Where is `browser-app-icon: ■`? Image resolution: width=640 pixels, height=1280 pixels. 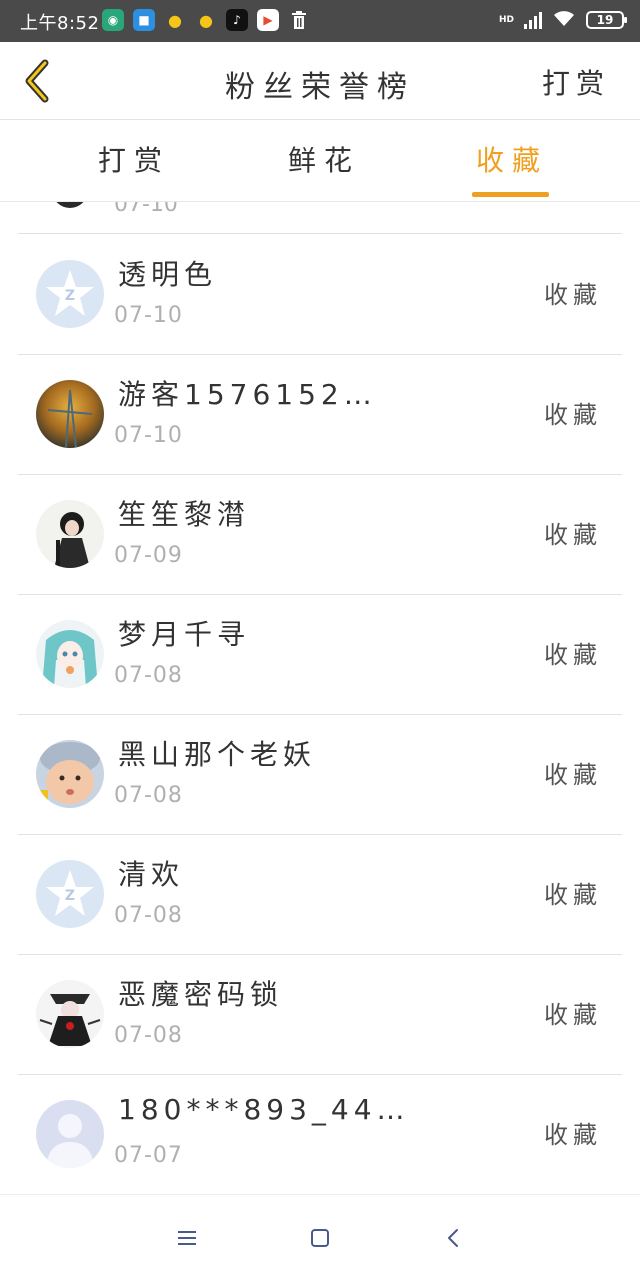
browser-app-icon: ■ is located at coordinates (144, 20).